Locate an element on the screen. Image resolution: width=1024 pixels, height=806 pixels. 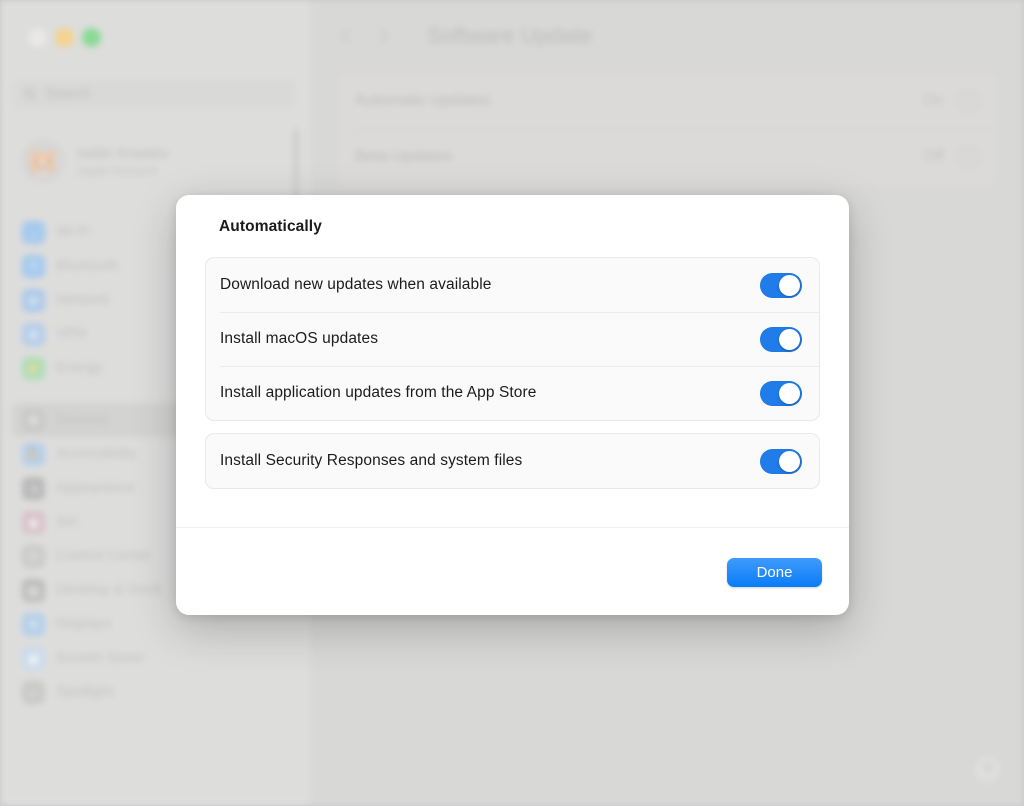
gear-icon: ⚙ is located at coordinates (33, 420).